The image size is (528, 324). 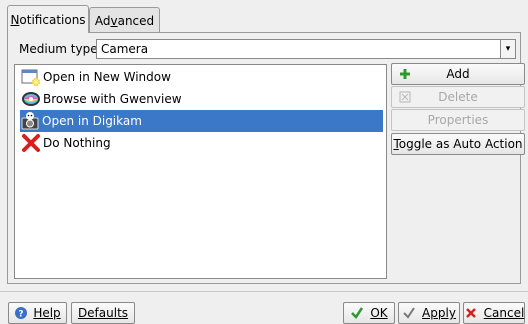 I want to click on tab-advanced-label: Advanced, so click(x=124, y=20).